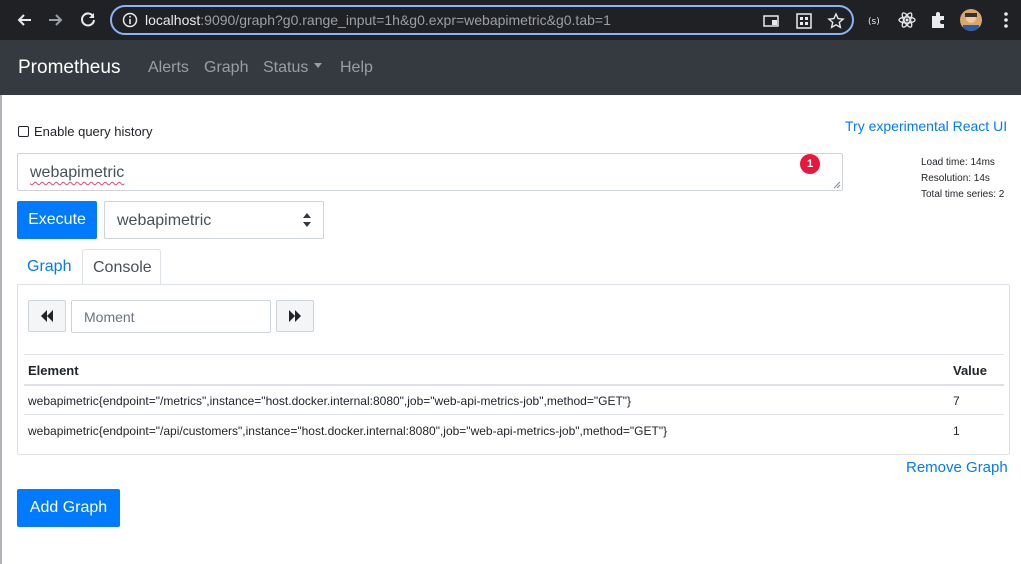 This screenshot has width=1021, height=564. Describe the element at coordinates (836, 21) in the screenshot. I see `bookmark-star-icon` at that location.